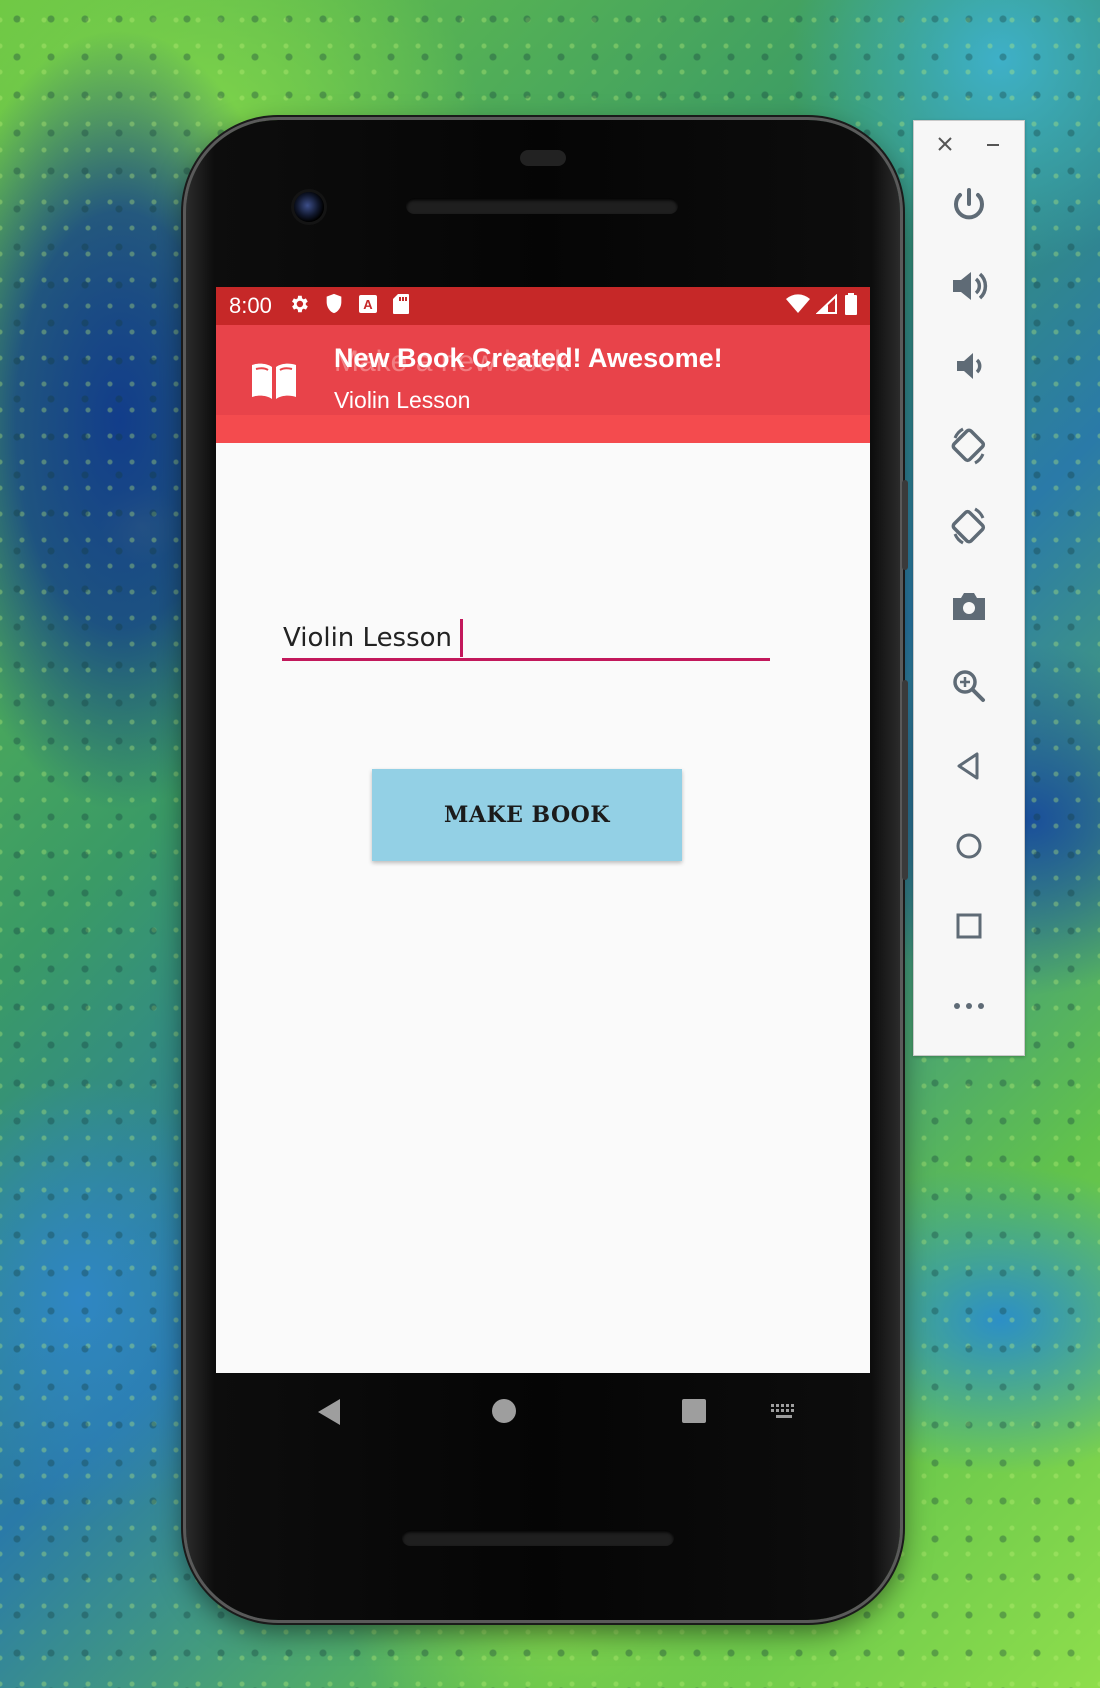 Image resolution: width=1100 pixels, height=1688 pixels. I want to click on emulator-window-controls, so click(969, 148).